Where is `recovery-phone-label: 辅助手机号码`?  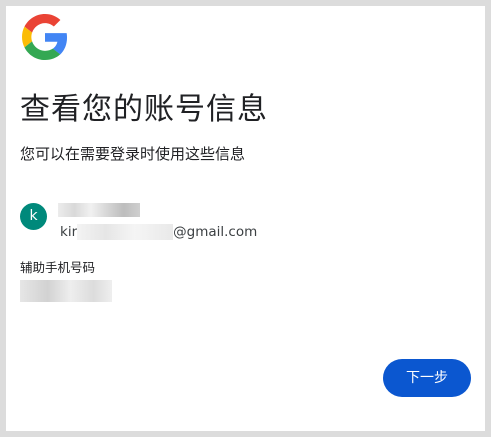 recovery-phone-label: 辅助手机号码 is located at coordinates (58, 267).